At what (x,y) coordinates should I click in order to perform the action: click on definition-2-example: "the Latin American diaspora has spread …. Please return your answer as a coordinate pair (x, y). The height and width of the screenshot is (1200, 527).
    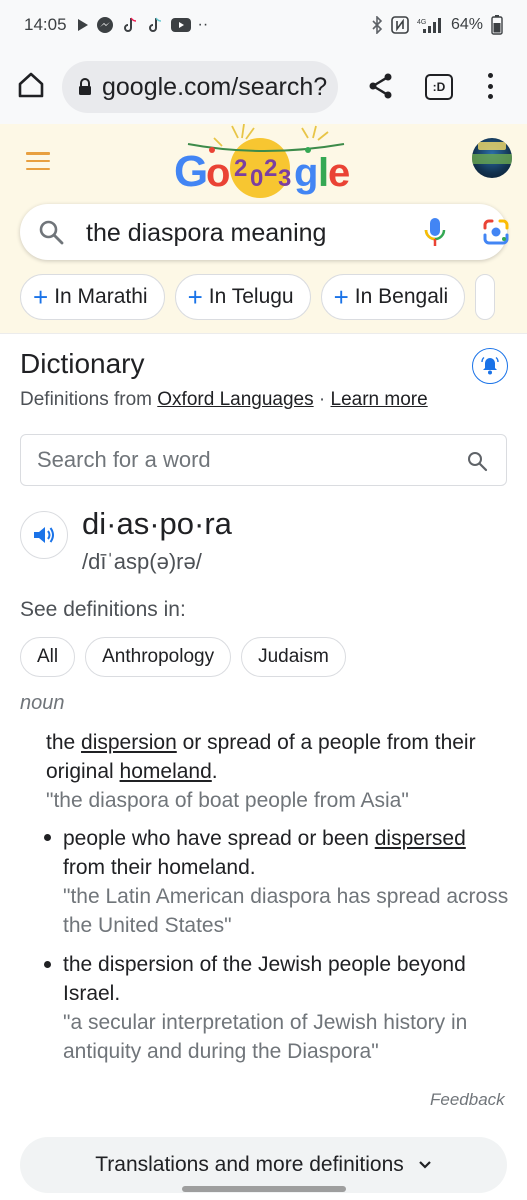
    Looking at the image, I should click on (286, 911).